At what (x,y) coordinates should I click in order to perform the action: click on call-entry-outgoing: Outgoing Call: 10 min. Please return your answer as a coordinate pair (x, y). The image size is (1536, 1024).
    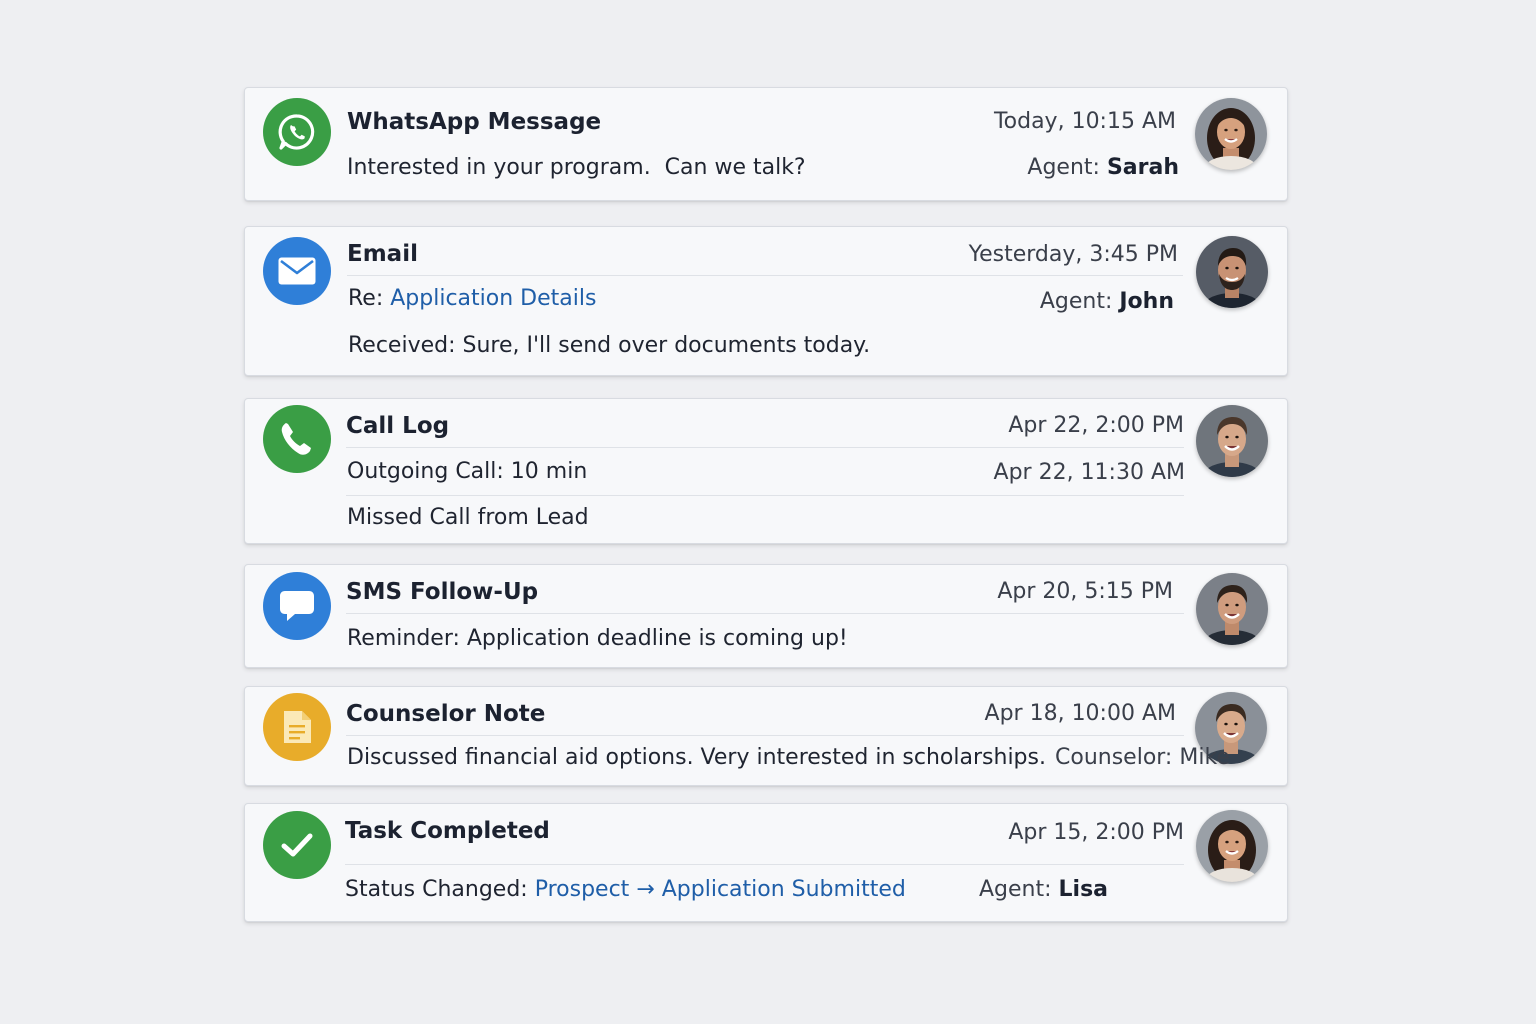
    Looking at the image, I should click on (467, 471).